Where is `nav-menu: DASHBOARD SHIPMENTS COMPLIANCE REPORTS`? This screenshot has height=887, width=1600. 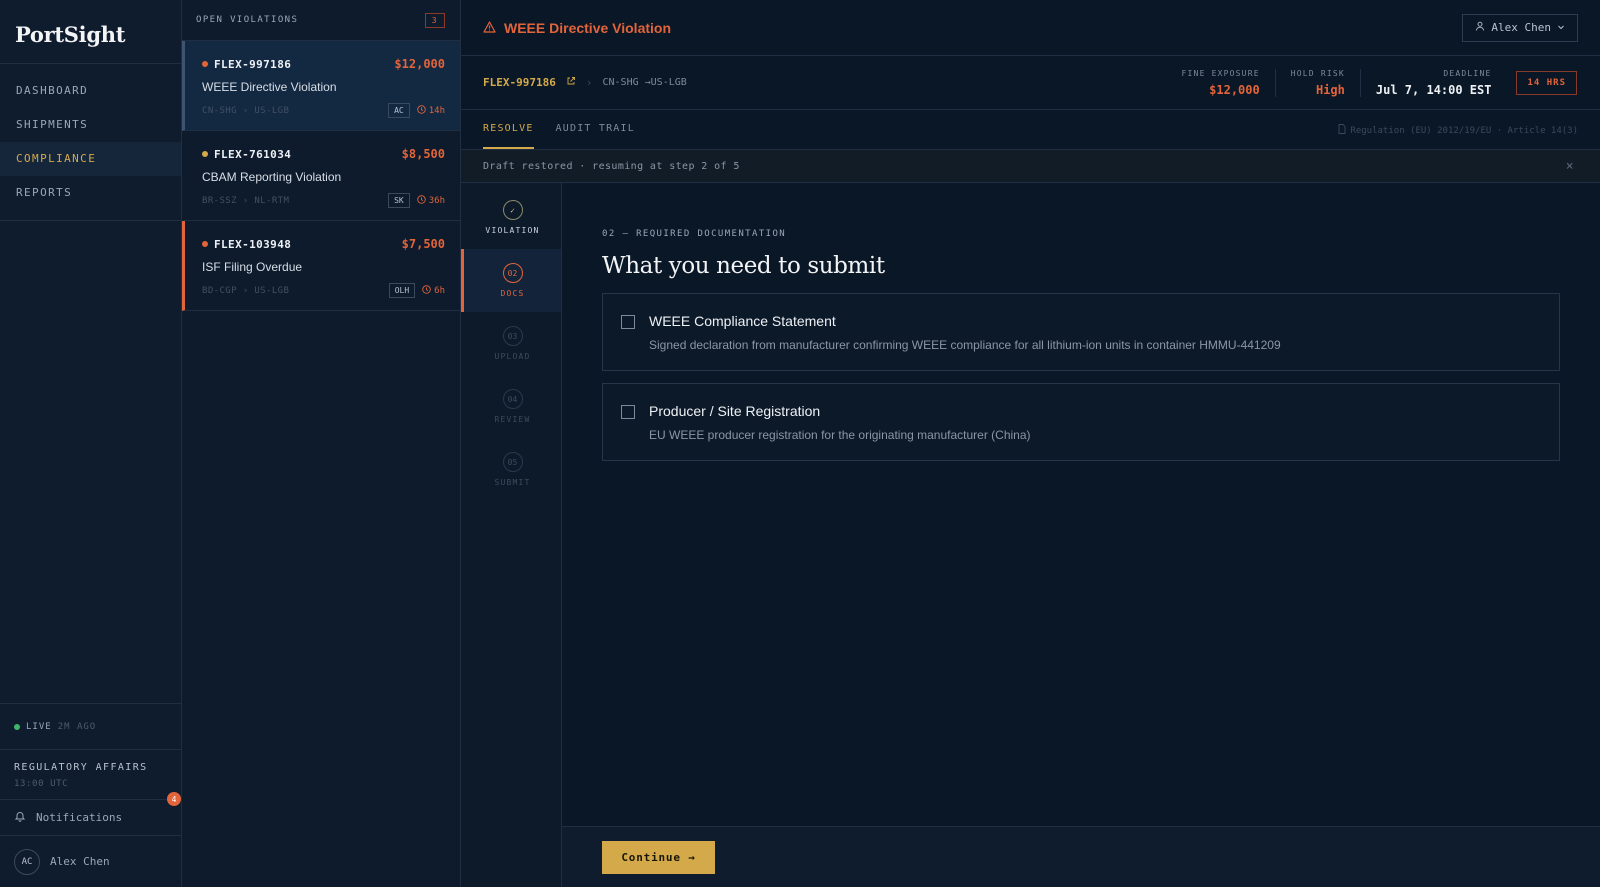
nav-menu: DASHBOARD SHIPMENTS COMPLIANCE REPORTS is located at coordinates (90, 142).